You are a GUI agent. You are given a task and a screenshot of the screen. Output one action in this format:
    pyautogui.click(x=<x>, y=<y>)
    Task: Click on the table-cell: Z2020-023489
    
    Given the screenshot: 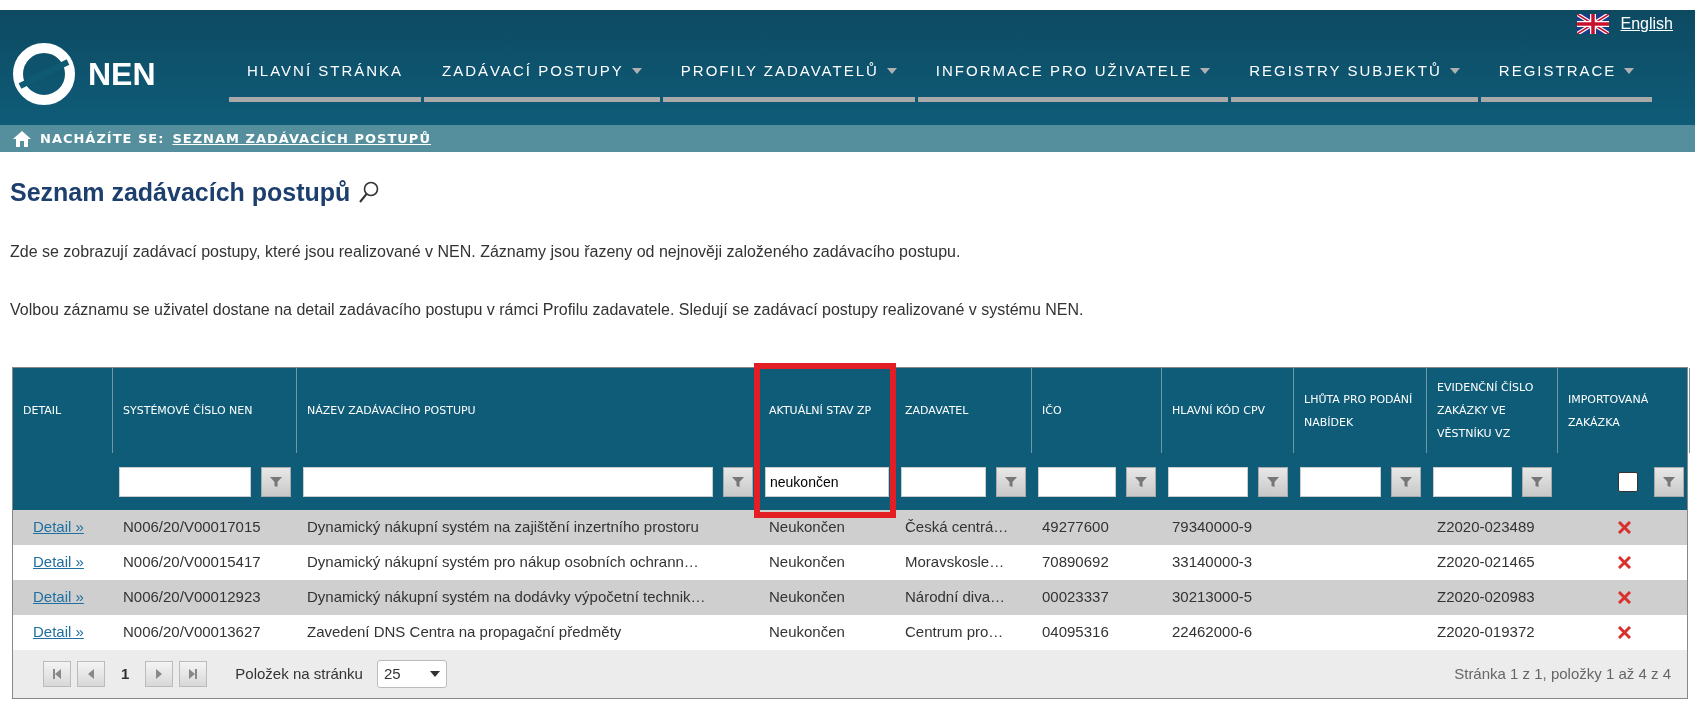 What is the action you would take?
    pyautogui.click(x=1486, y=527)
    